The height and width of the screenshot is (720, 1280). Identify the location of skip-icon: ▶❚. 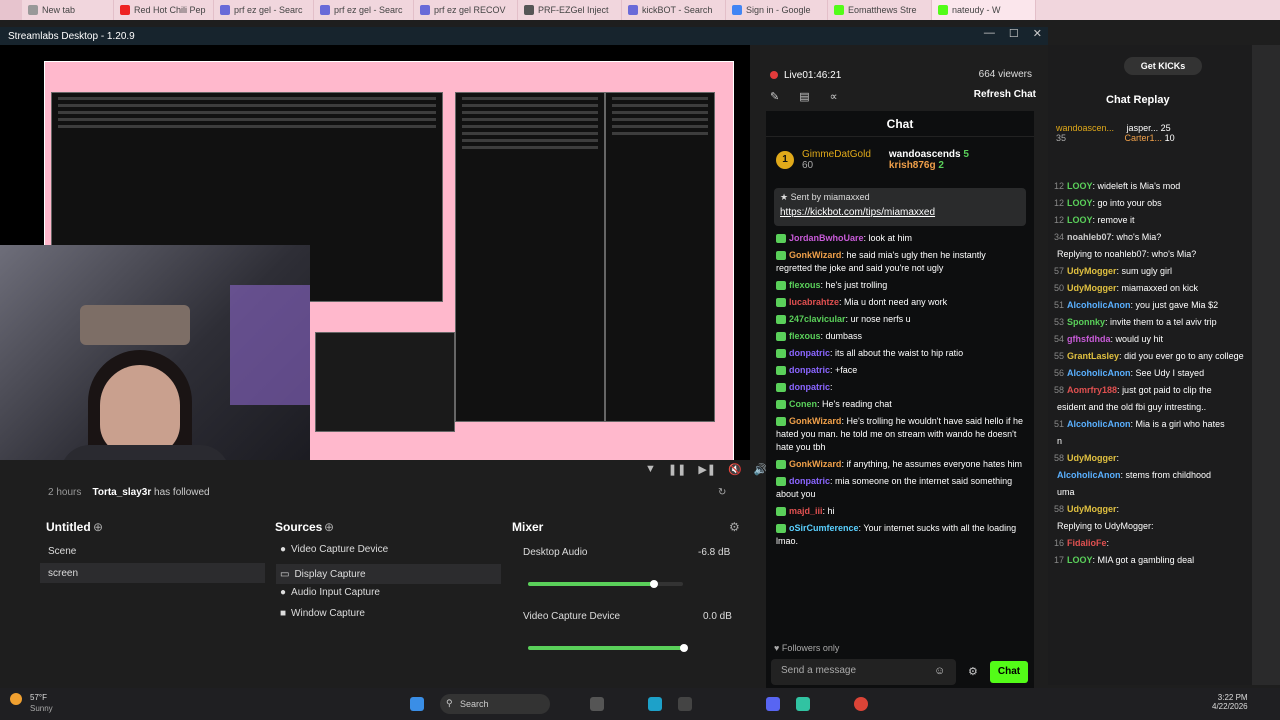
(707, 469).